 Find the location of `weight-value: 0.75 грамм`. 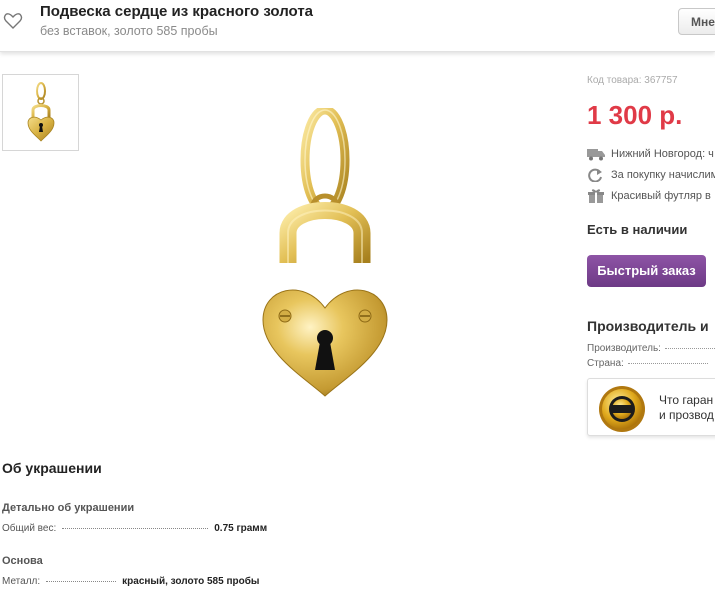

weight-value: 0.75 грамм is located at coordinates (241, 528).